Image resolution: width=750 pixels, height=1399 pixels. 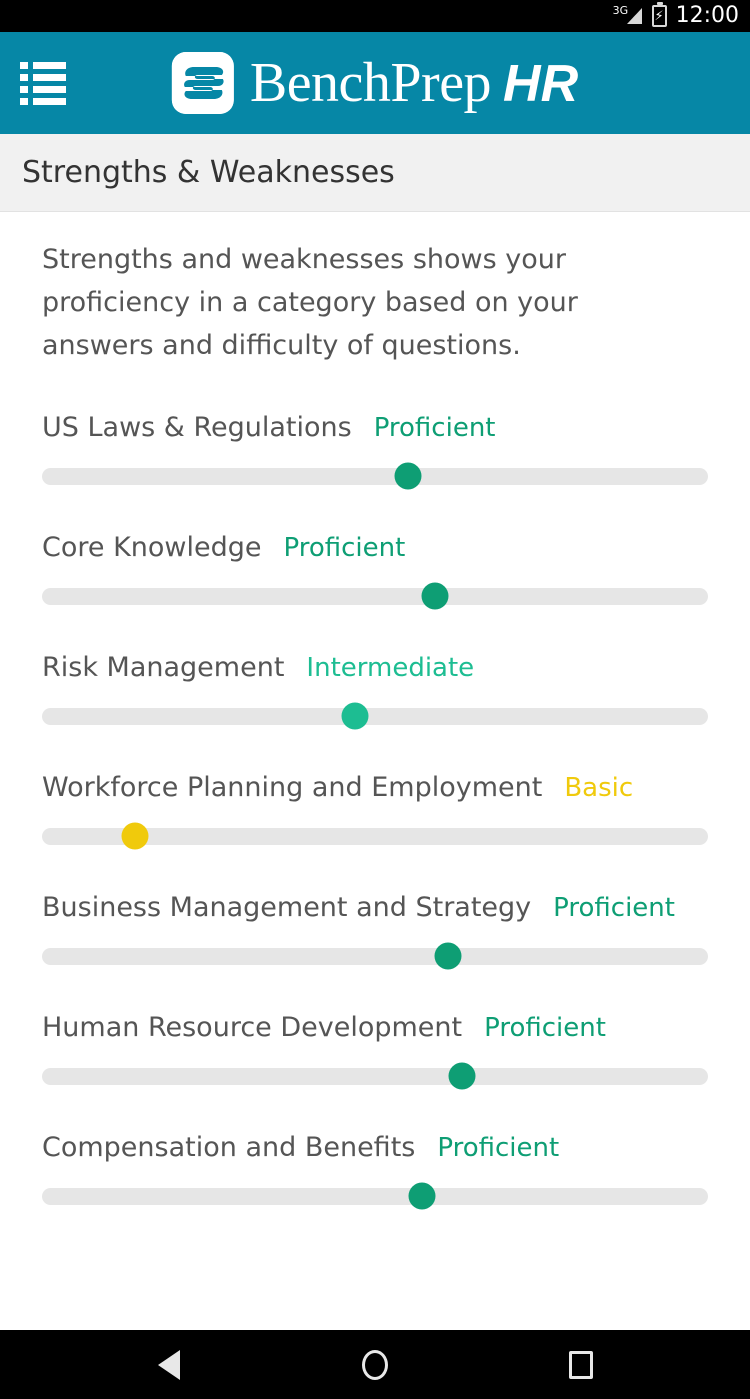 I want to click on skill-header: US Laws & Regulations Proficient, so click(x=375, y=428).